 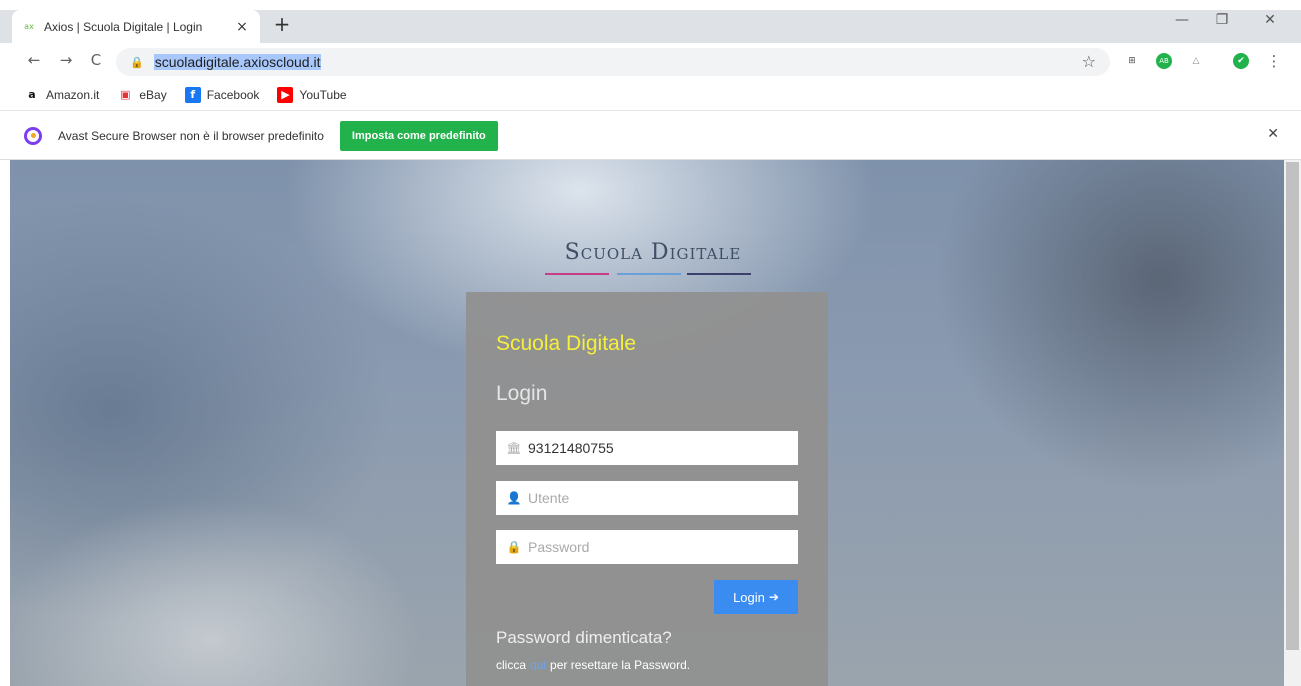 I want to click on adblock-icon: AB, so click(x=1164, y=61).